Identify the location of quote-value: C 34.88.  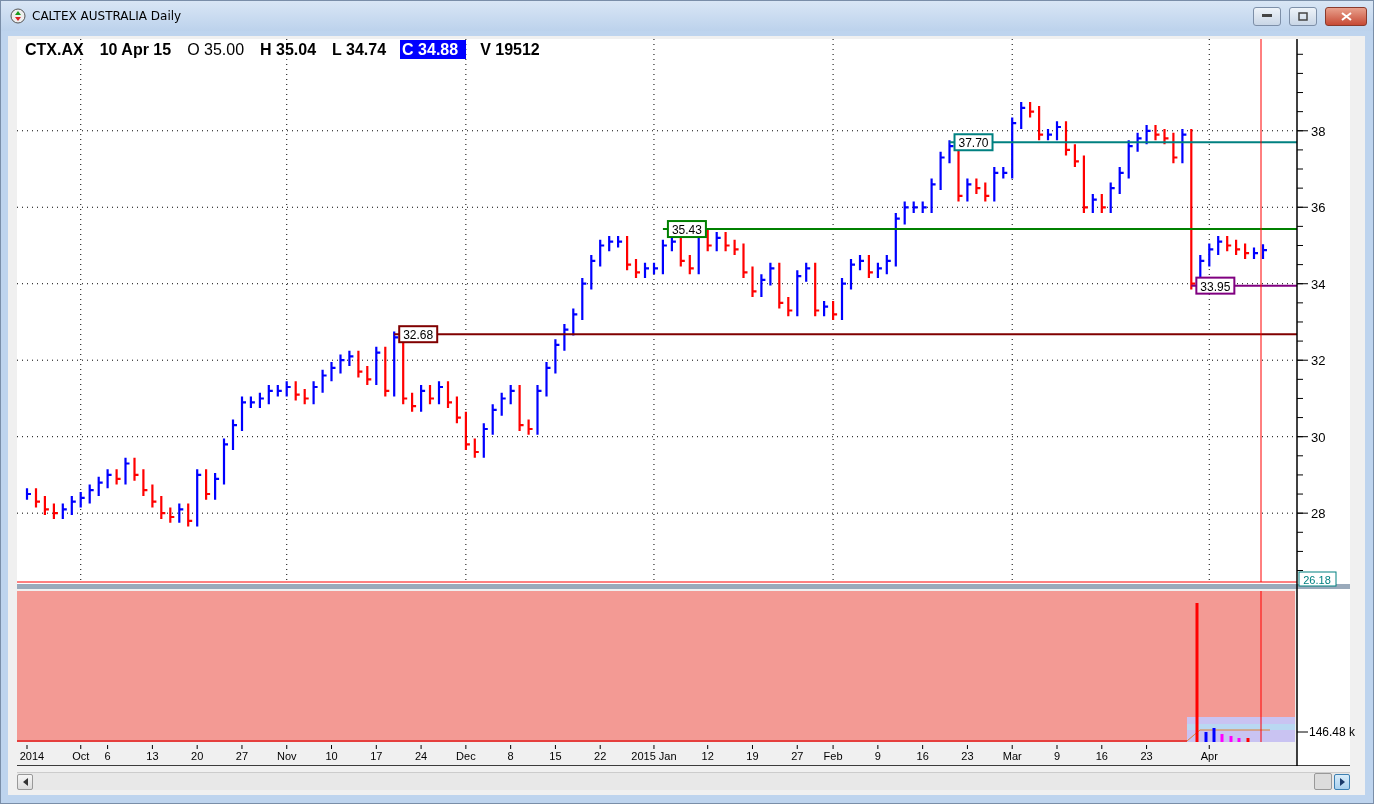
(433, 49).